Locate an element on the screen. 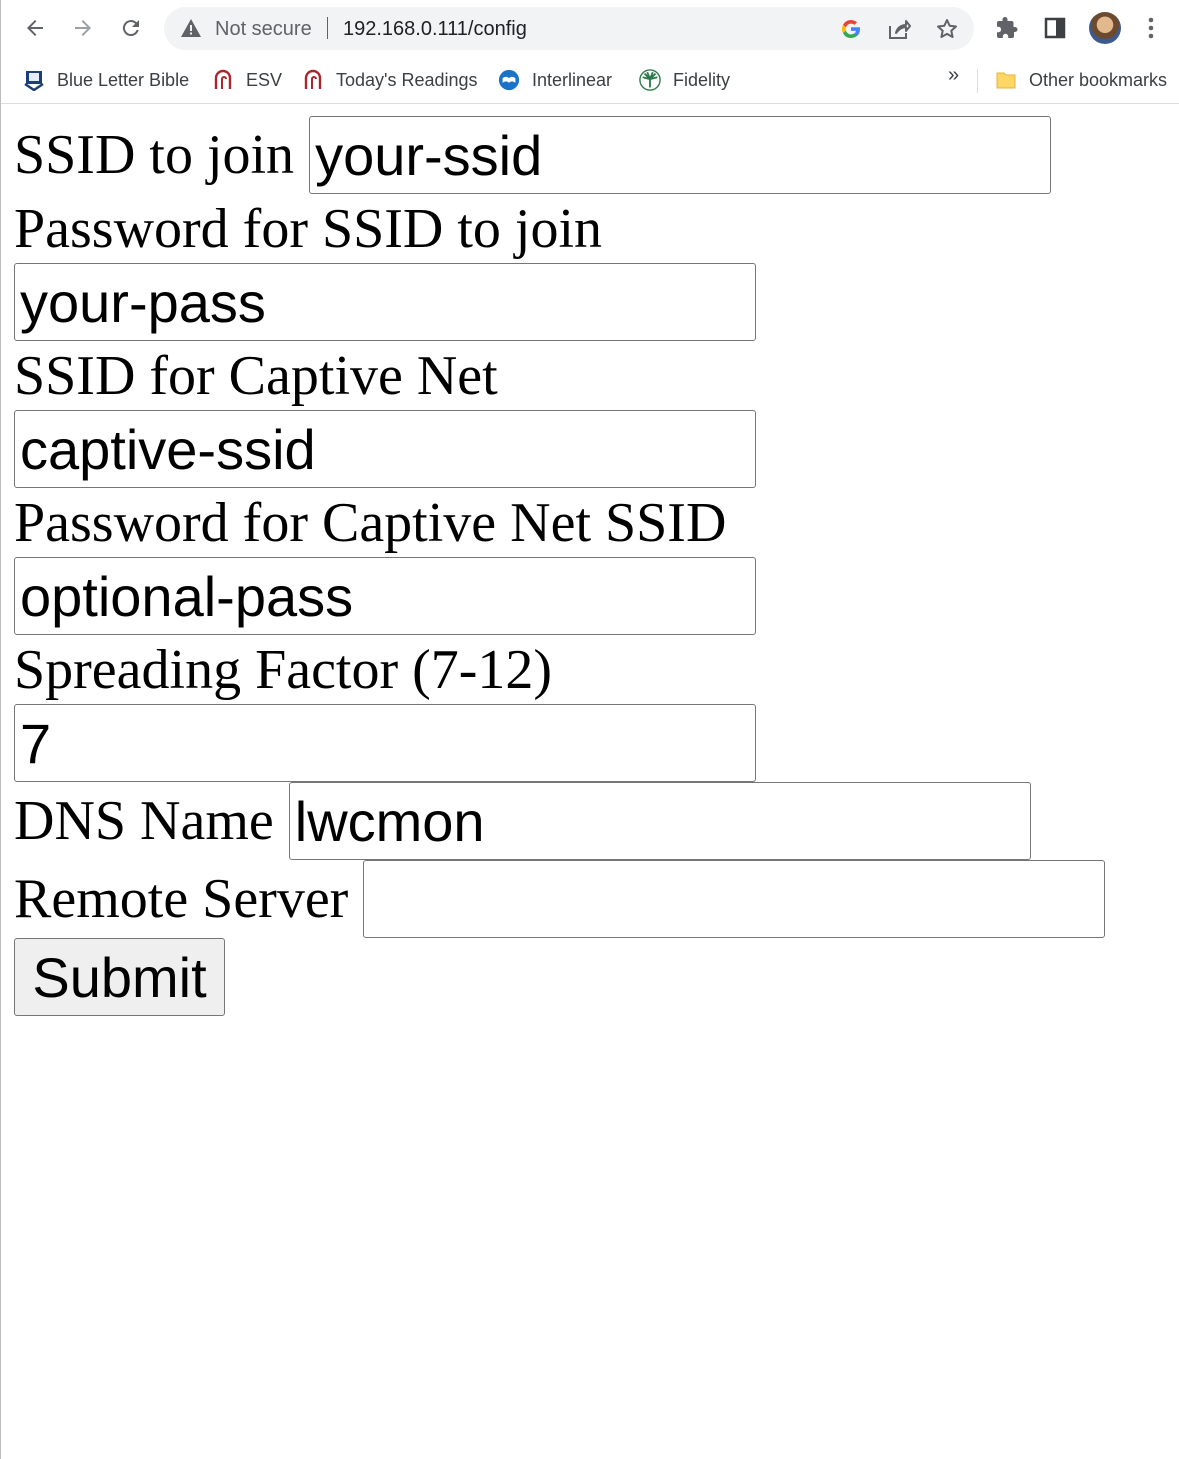 This screenshot has width=1179, height=1459. captive-password-label: Password for Captive Net SSID is located at coordinates (370, 522).